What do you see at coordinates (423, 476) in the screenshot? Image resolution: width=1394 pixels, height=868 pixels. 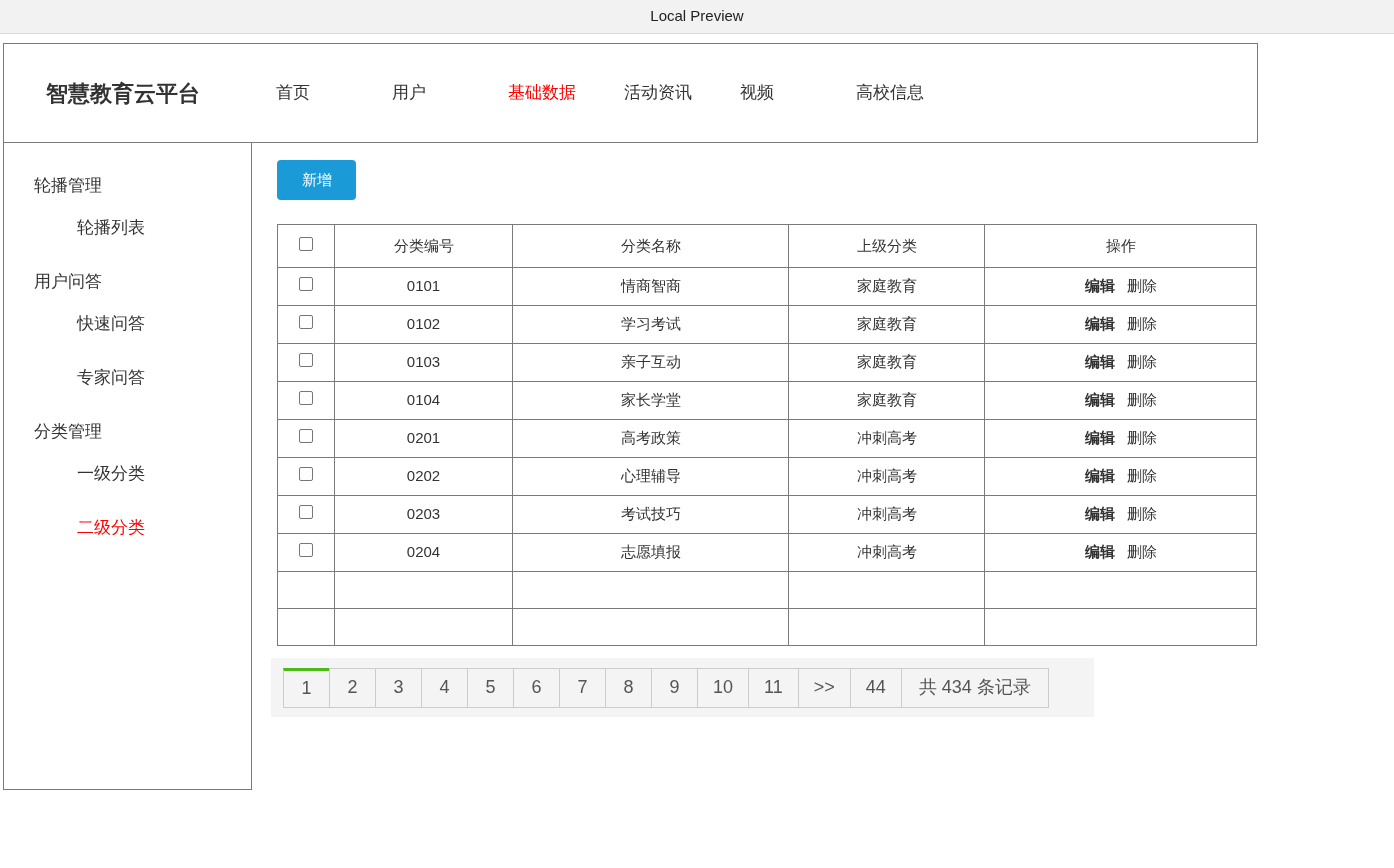 I see `table-cell: 0202` at bounding box center [423, 476].